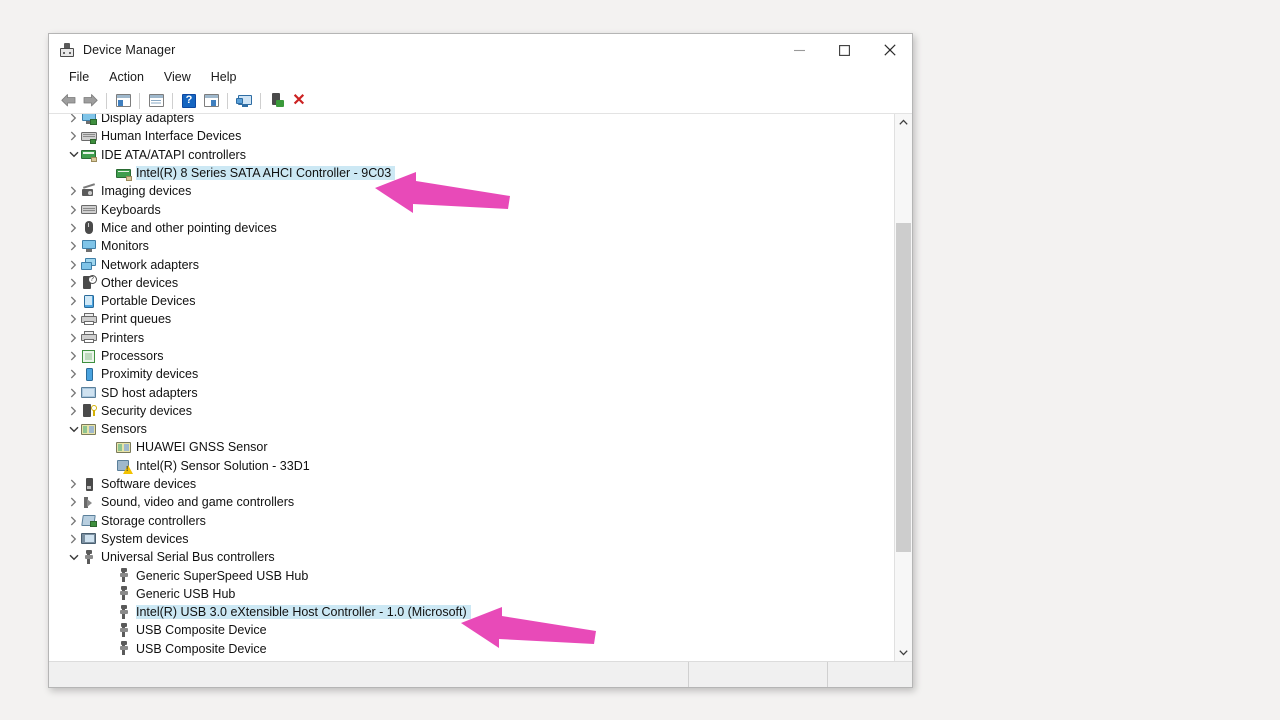 The height and width of the screenshot is (720, 1280). I want to click on scan-for-hardware-changes-icon, so click(244, 101).